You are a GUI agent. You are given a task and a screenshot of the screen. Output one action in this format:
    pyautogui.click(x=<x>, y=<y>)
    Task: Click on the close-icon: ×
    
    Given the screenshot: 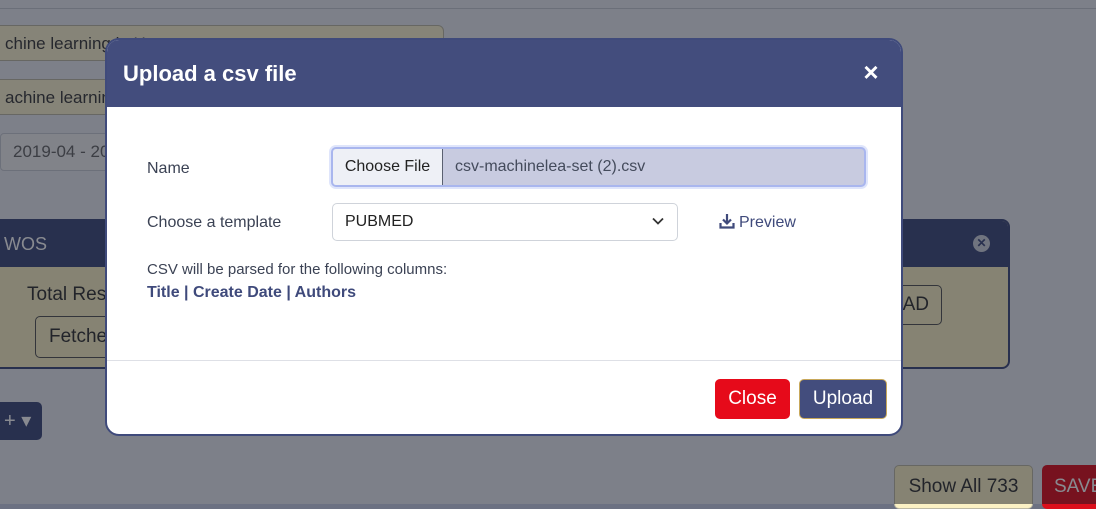 What is the action you would take?
    pyautogui.click(x=871, y=72)
    